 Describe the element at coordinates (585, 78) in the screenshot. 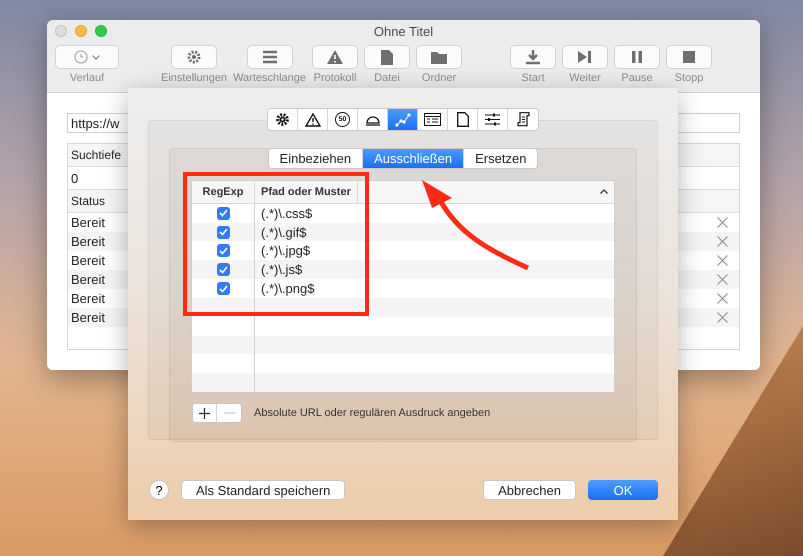

I see `toolbar-label: Weiter` at that location.